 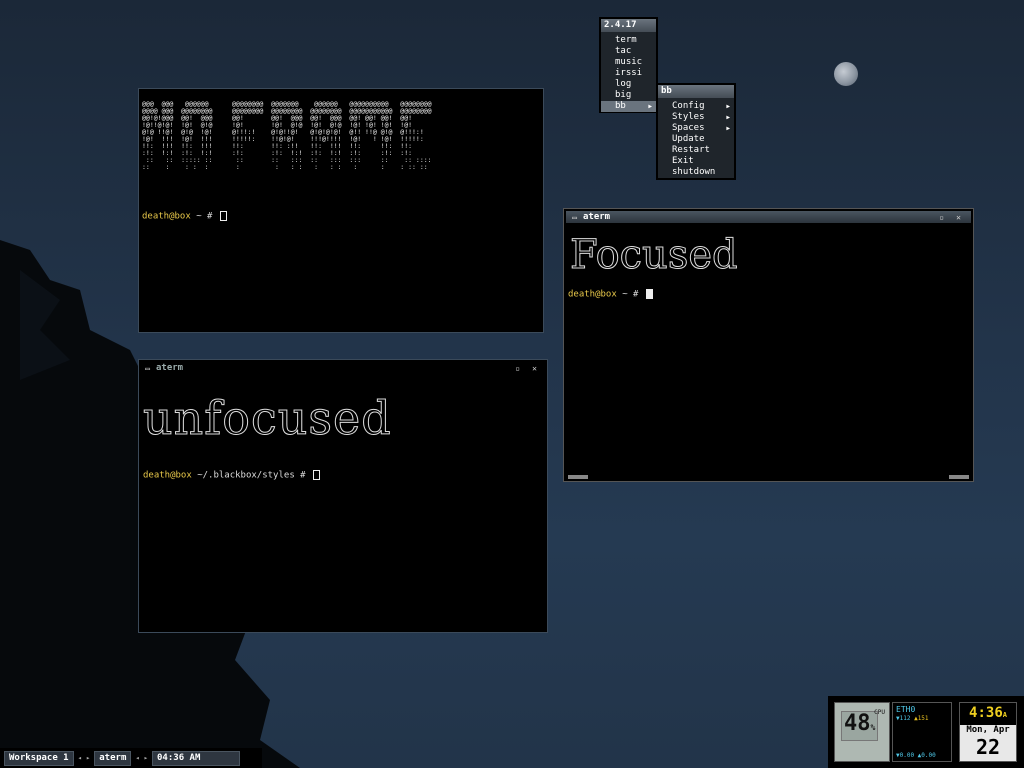 I want to click on resize-grip-left, so click(x=578, y=477).